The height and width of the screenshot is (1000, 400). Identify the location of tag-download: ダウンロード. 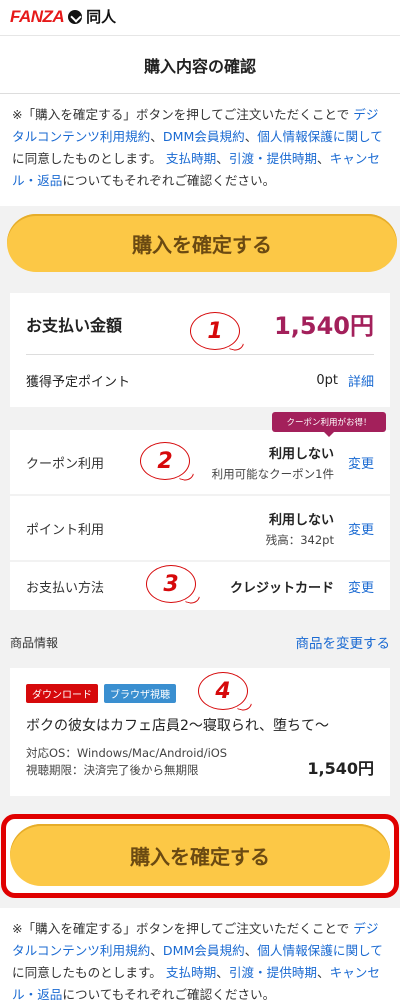
(62, 693).